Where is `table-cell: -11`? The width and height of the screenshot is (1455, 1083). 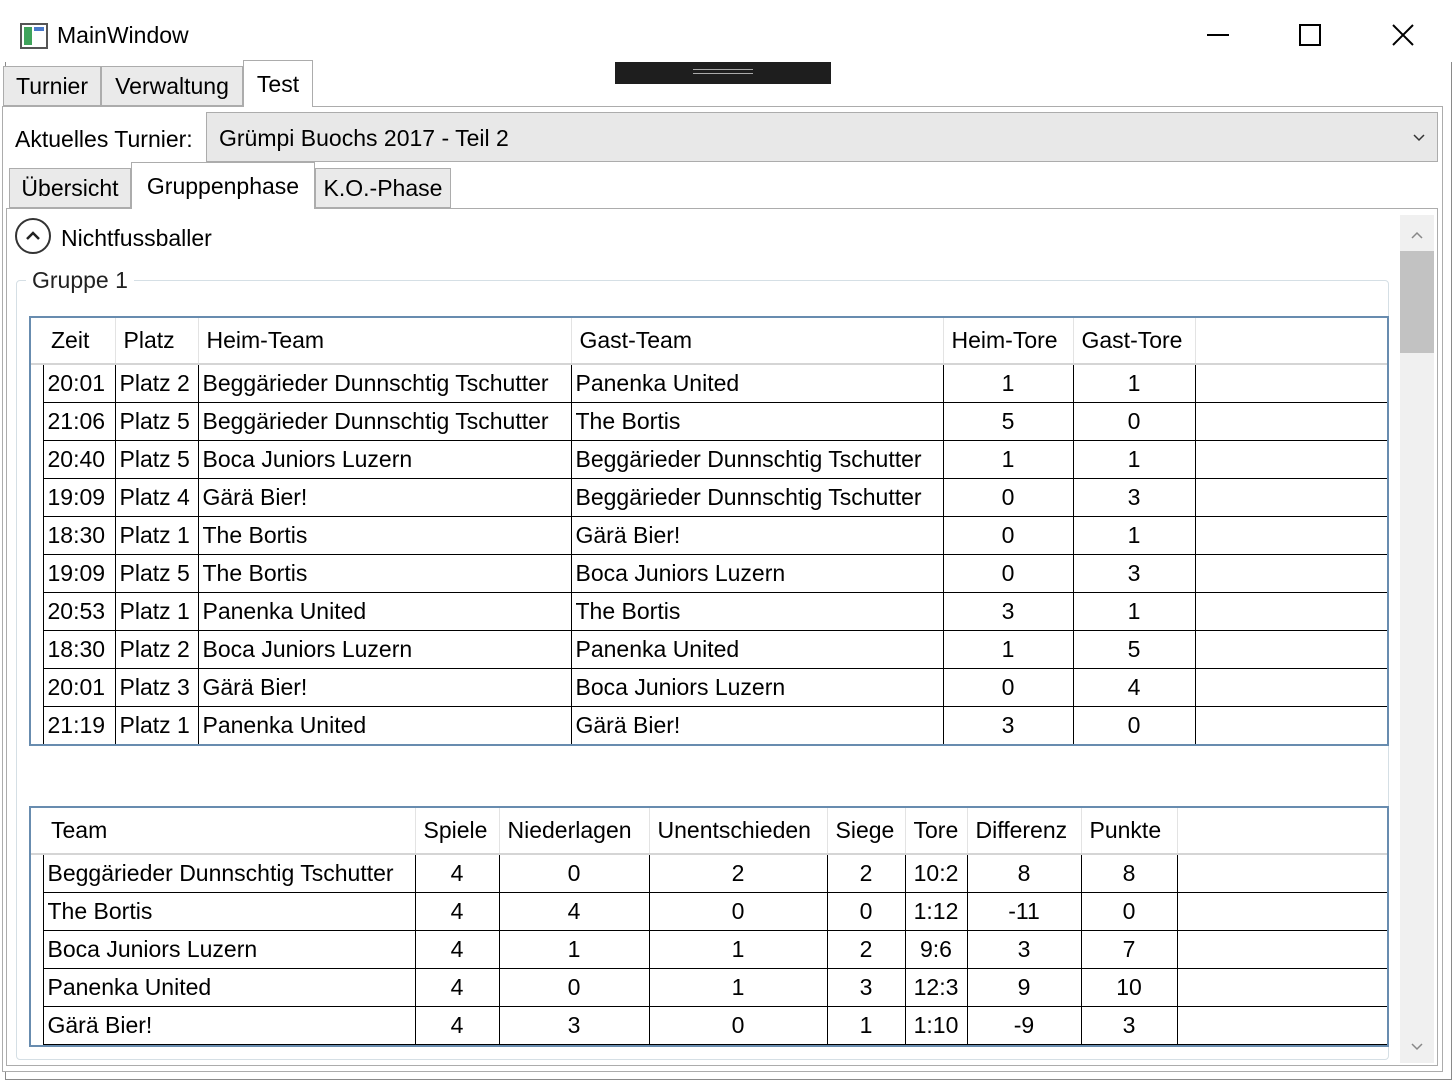 table-cell: -11 is located at coordinates (1024, 911).